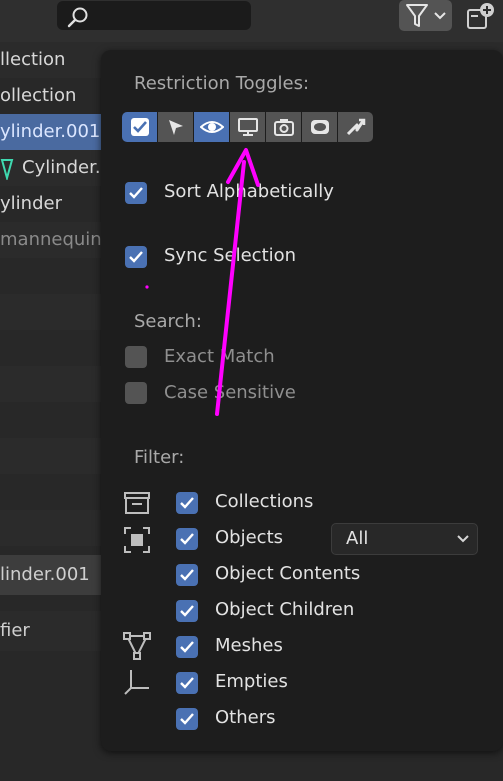 Image resolution: width=503 pixels, height=781 pixels. I want to click on toggle-selectable, so click(175, 127).